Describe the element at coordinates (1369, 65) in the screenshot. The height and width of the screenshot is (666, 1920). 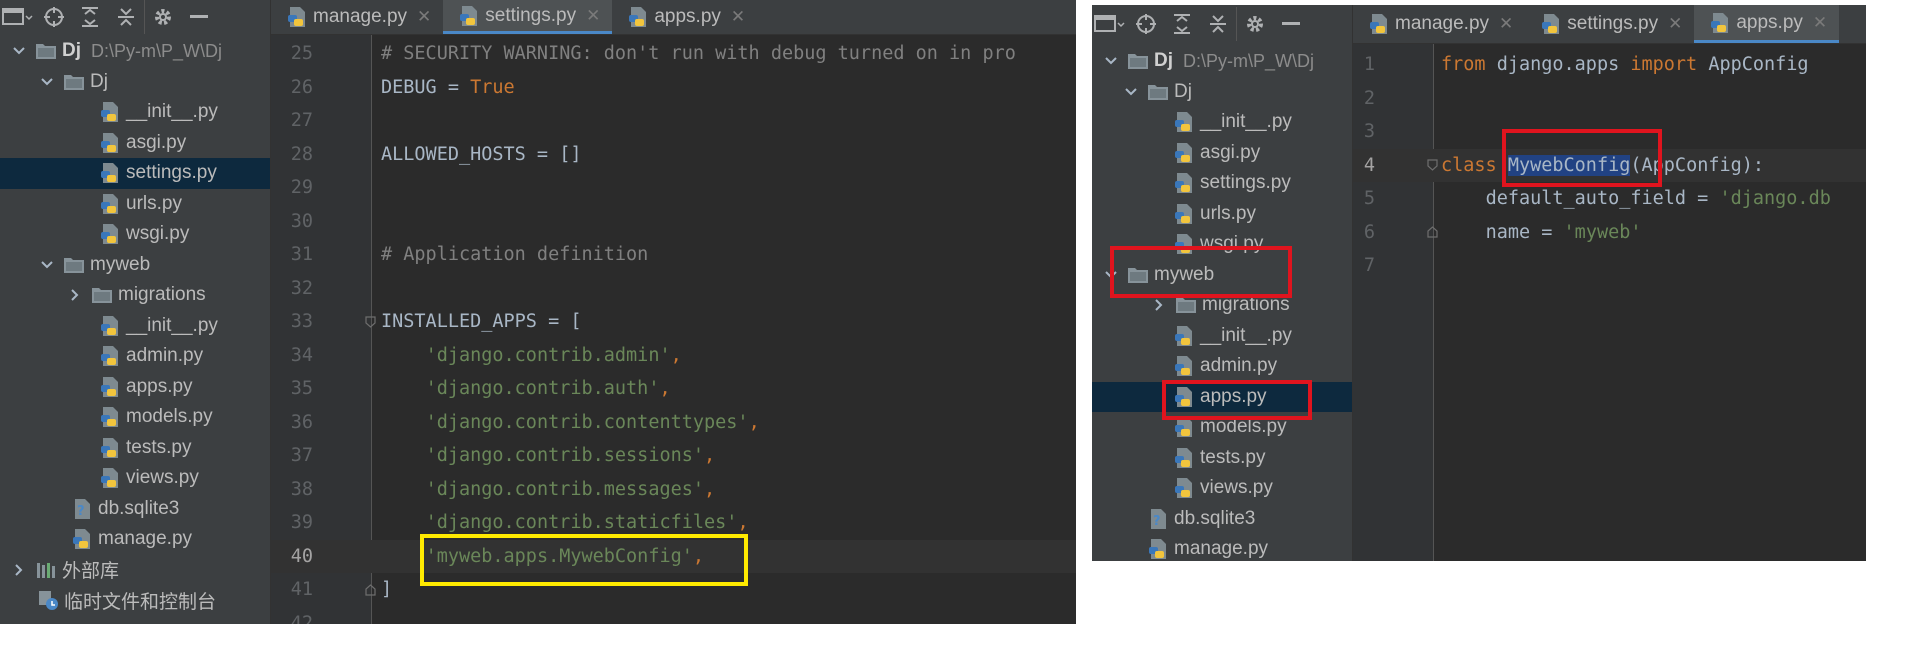
I see `line-number: 1` at that location.